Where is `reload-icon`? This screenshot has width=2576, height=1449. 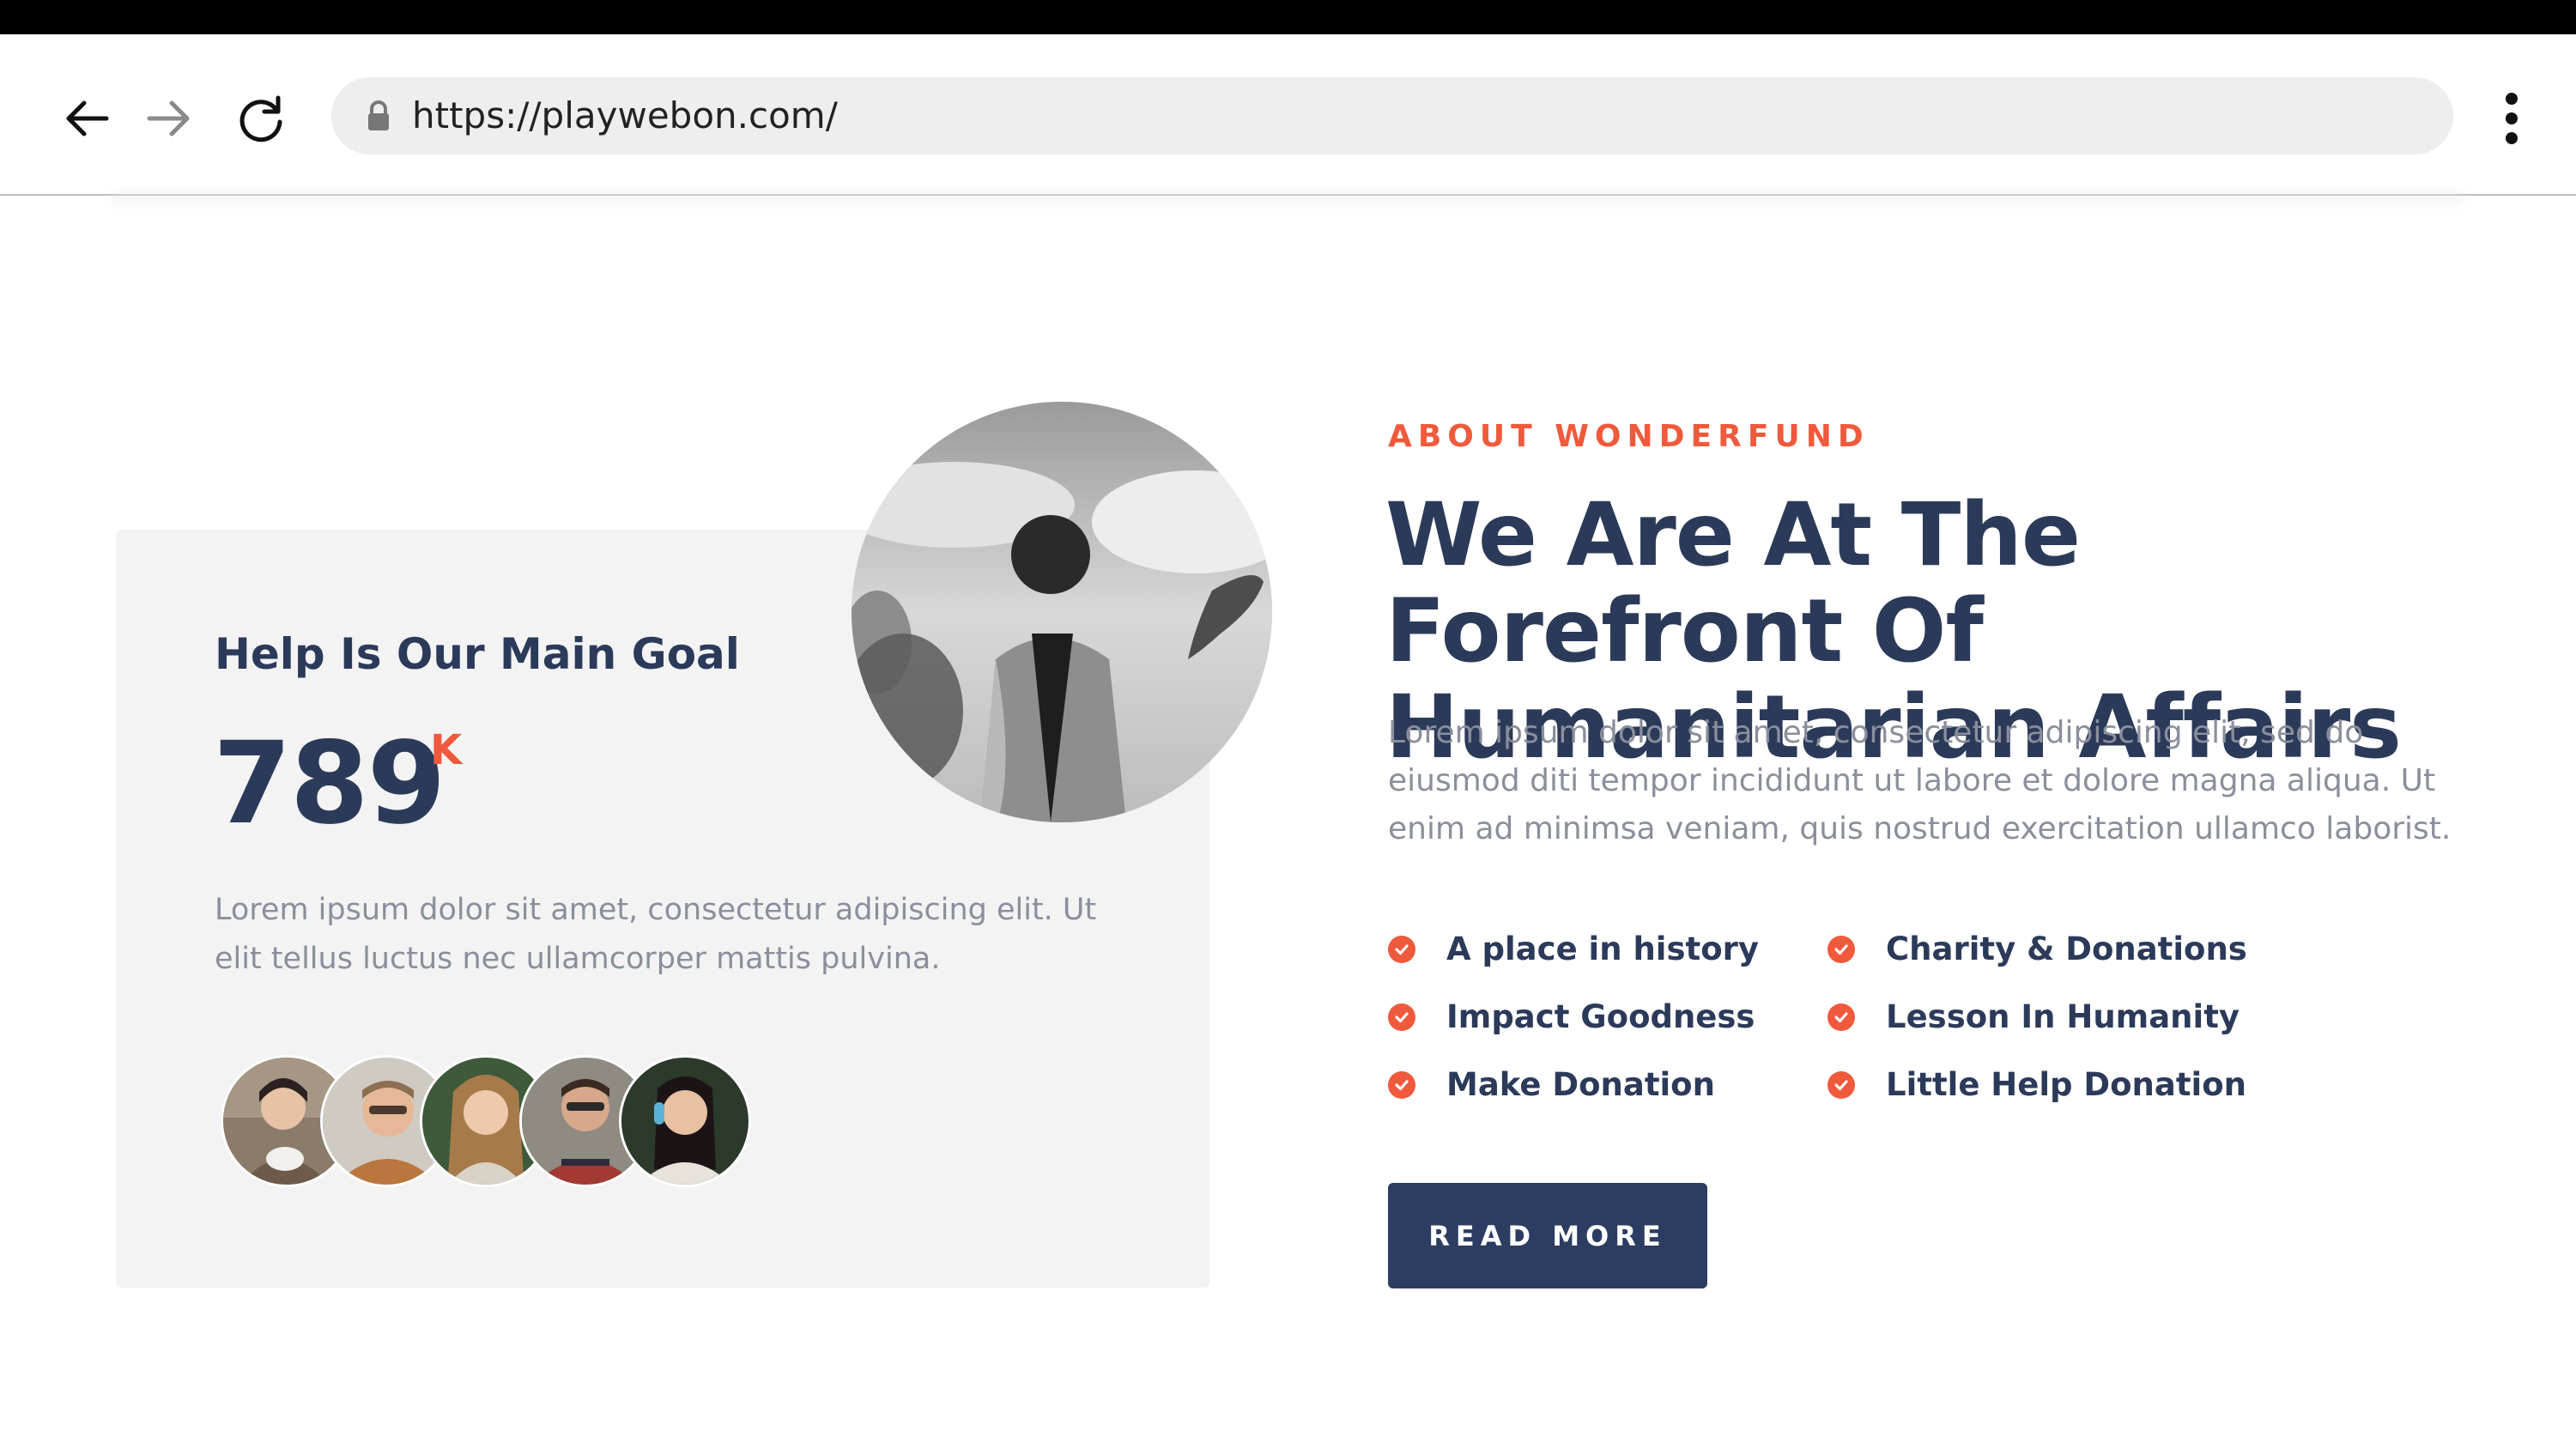 reload-icon is located at coordinates (260, 118).